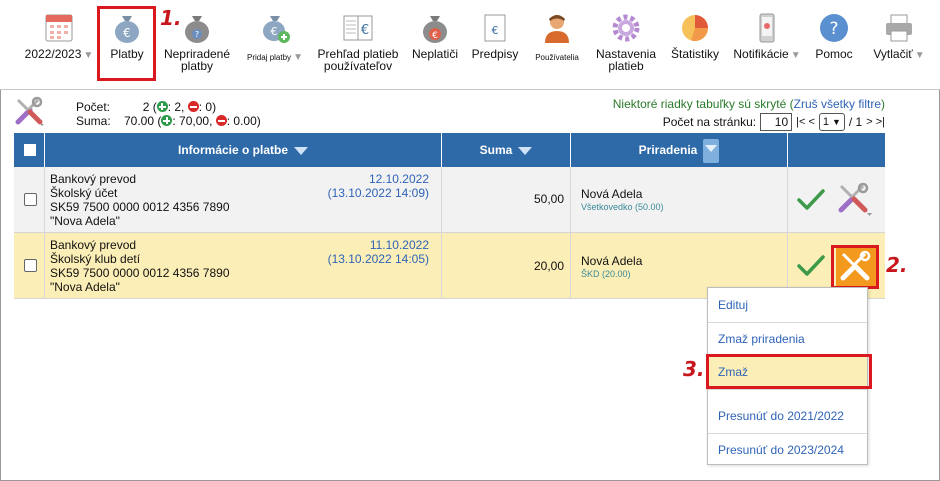  I want to click on menu-item-move-2023-2024: Presunúť do 2023/2024, so click(781, 450).